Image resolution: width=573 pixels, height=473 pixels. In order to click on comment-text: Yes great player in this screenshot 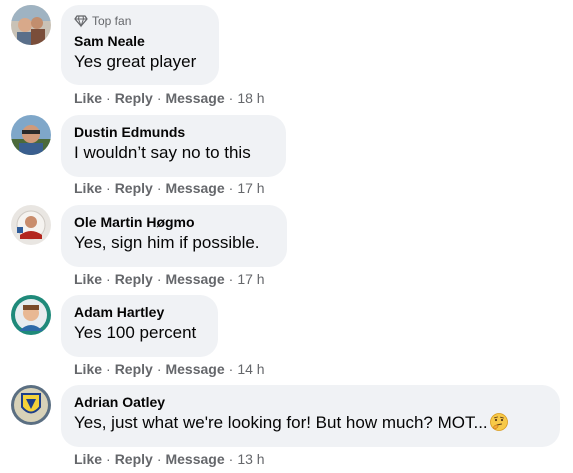, I will do `click(135, 61)`.